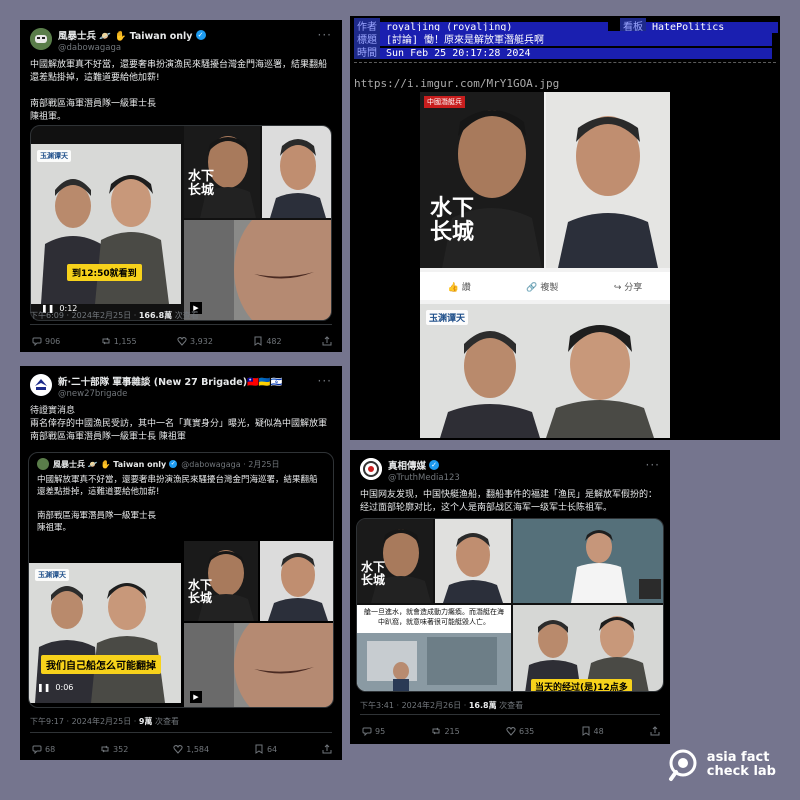 The height and width of the screenshot is (800, 800). I want to click on divider, so click(510, 714).